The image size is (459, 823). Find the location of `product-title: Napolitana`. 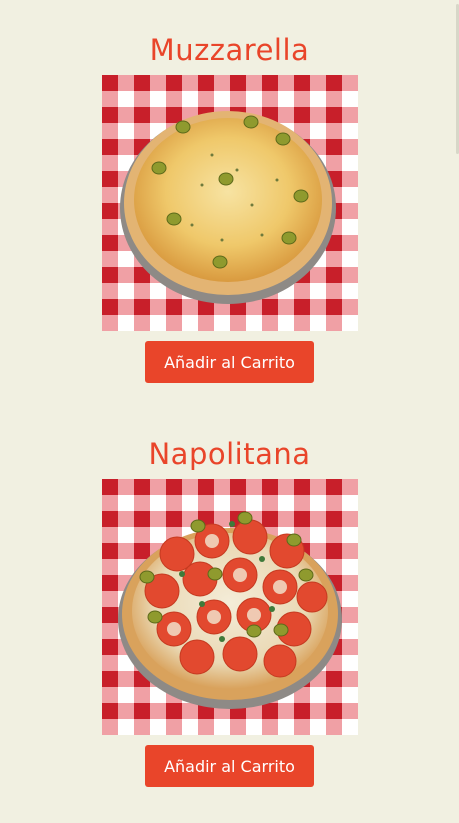

product-title: Napolitana is located at coordinates (229, 454).